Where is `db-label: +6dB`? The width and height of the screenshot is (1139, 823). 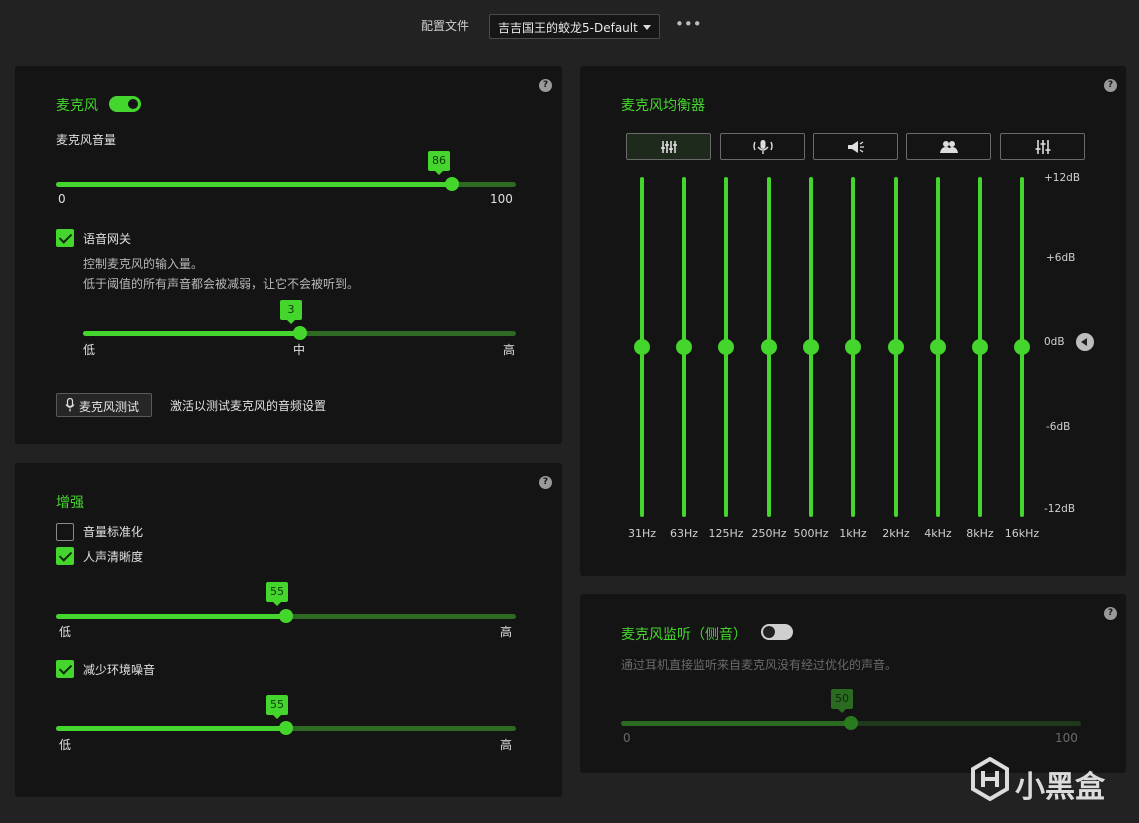 db-label: +6dB is located at coordinates (1061, 258).